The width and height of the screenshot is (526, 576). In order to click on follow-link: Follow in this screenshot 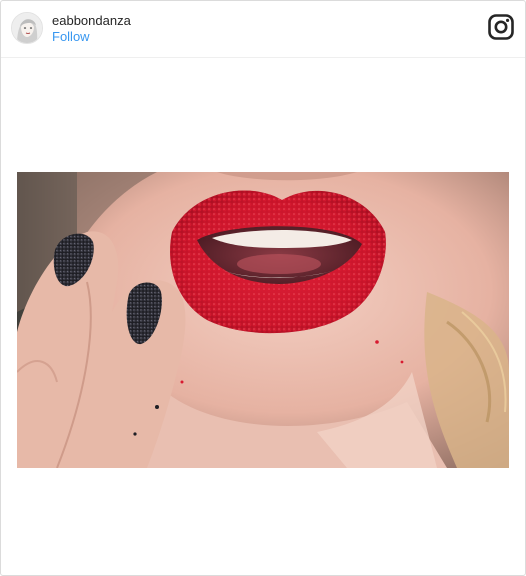, I will do `click(91, 37)`.